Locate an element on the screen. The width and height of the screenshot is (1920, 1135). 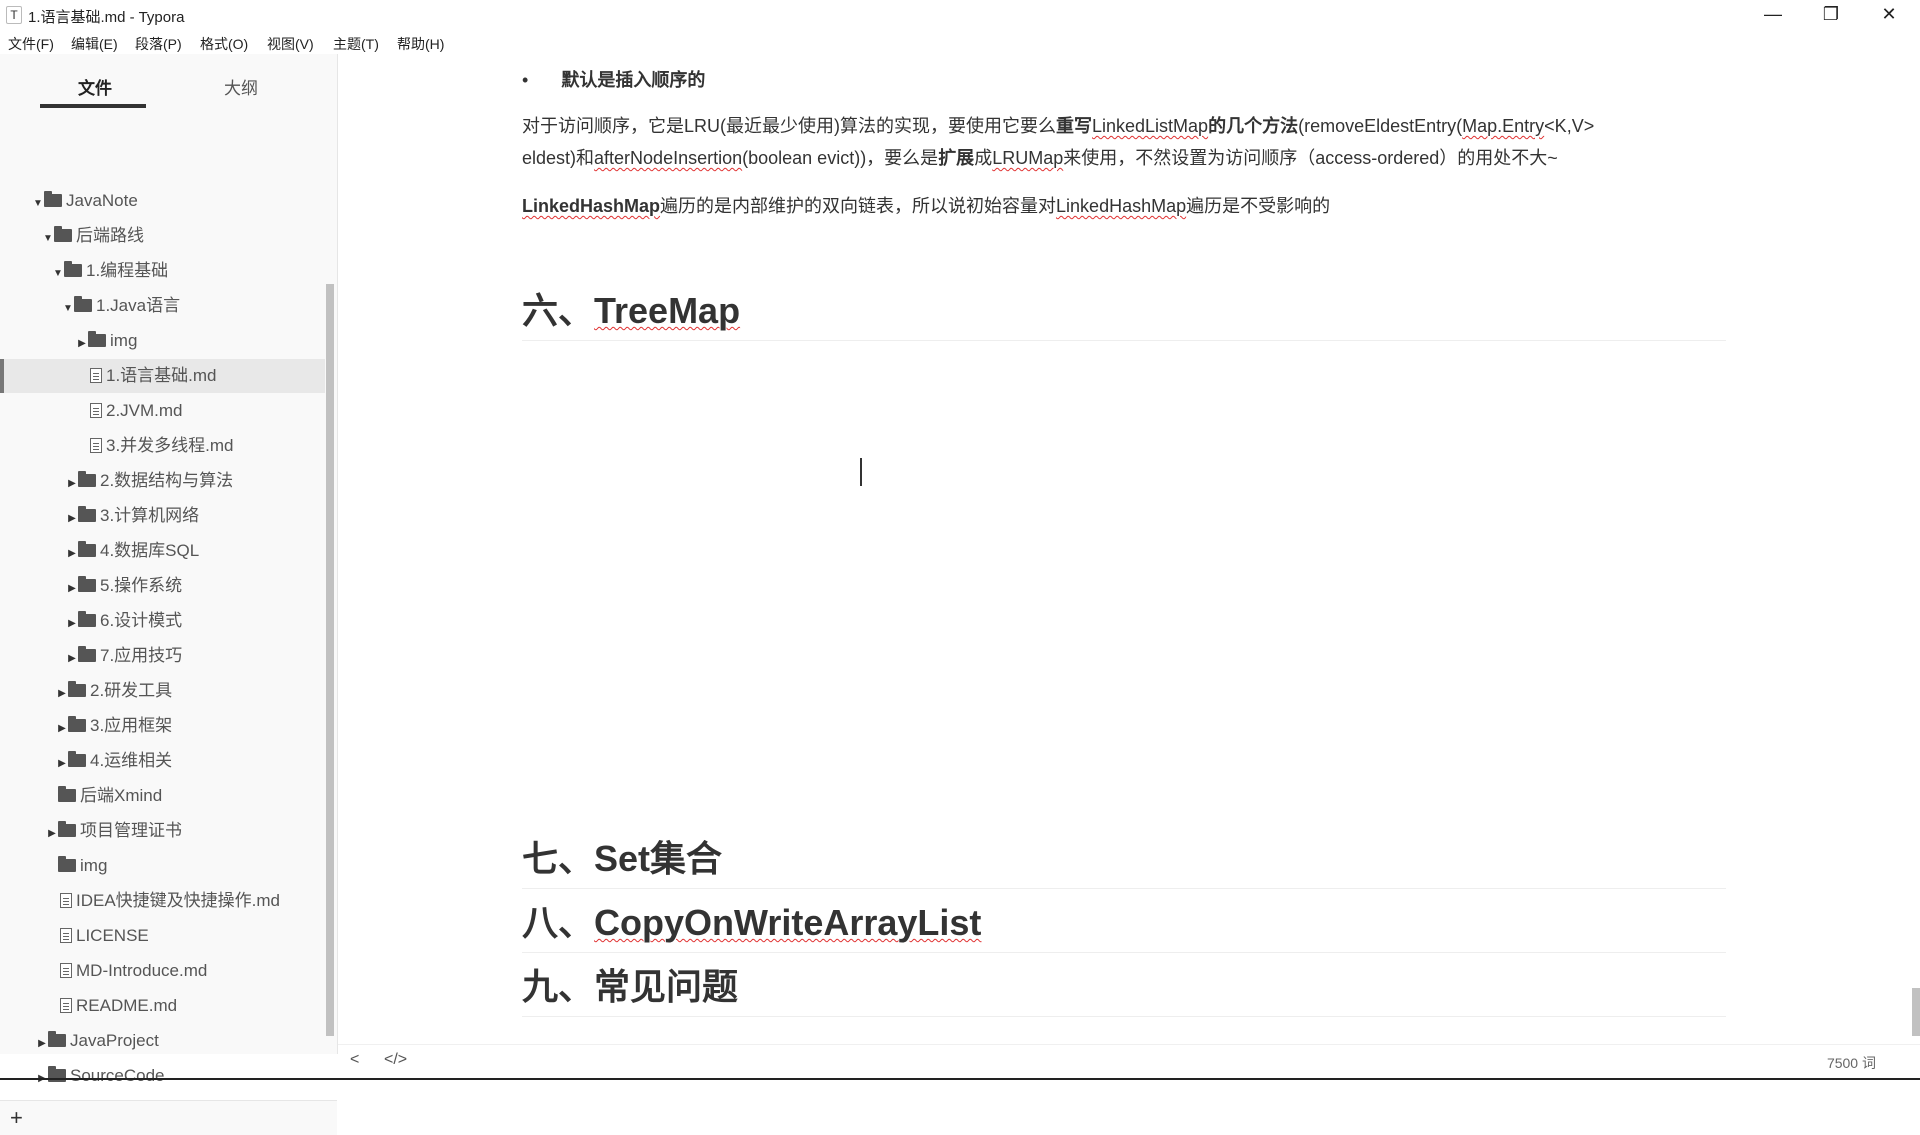
title-bar: T 1.语言基础.md - Typora — ❐ ✕ is located at coordinates (960, 15).